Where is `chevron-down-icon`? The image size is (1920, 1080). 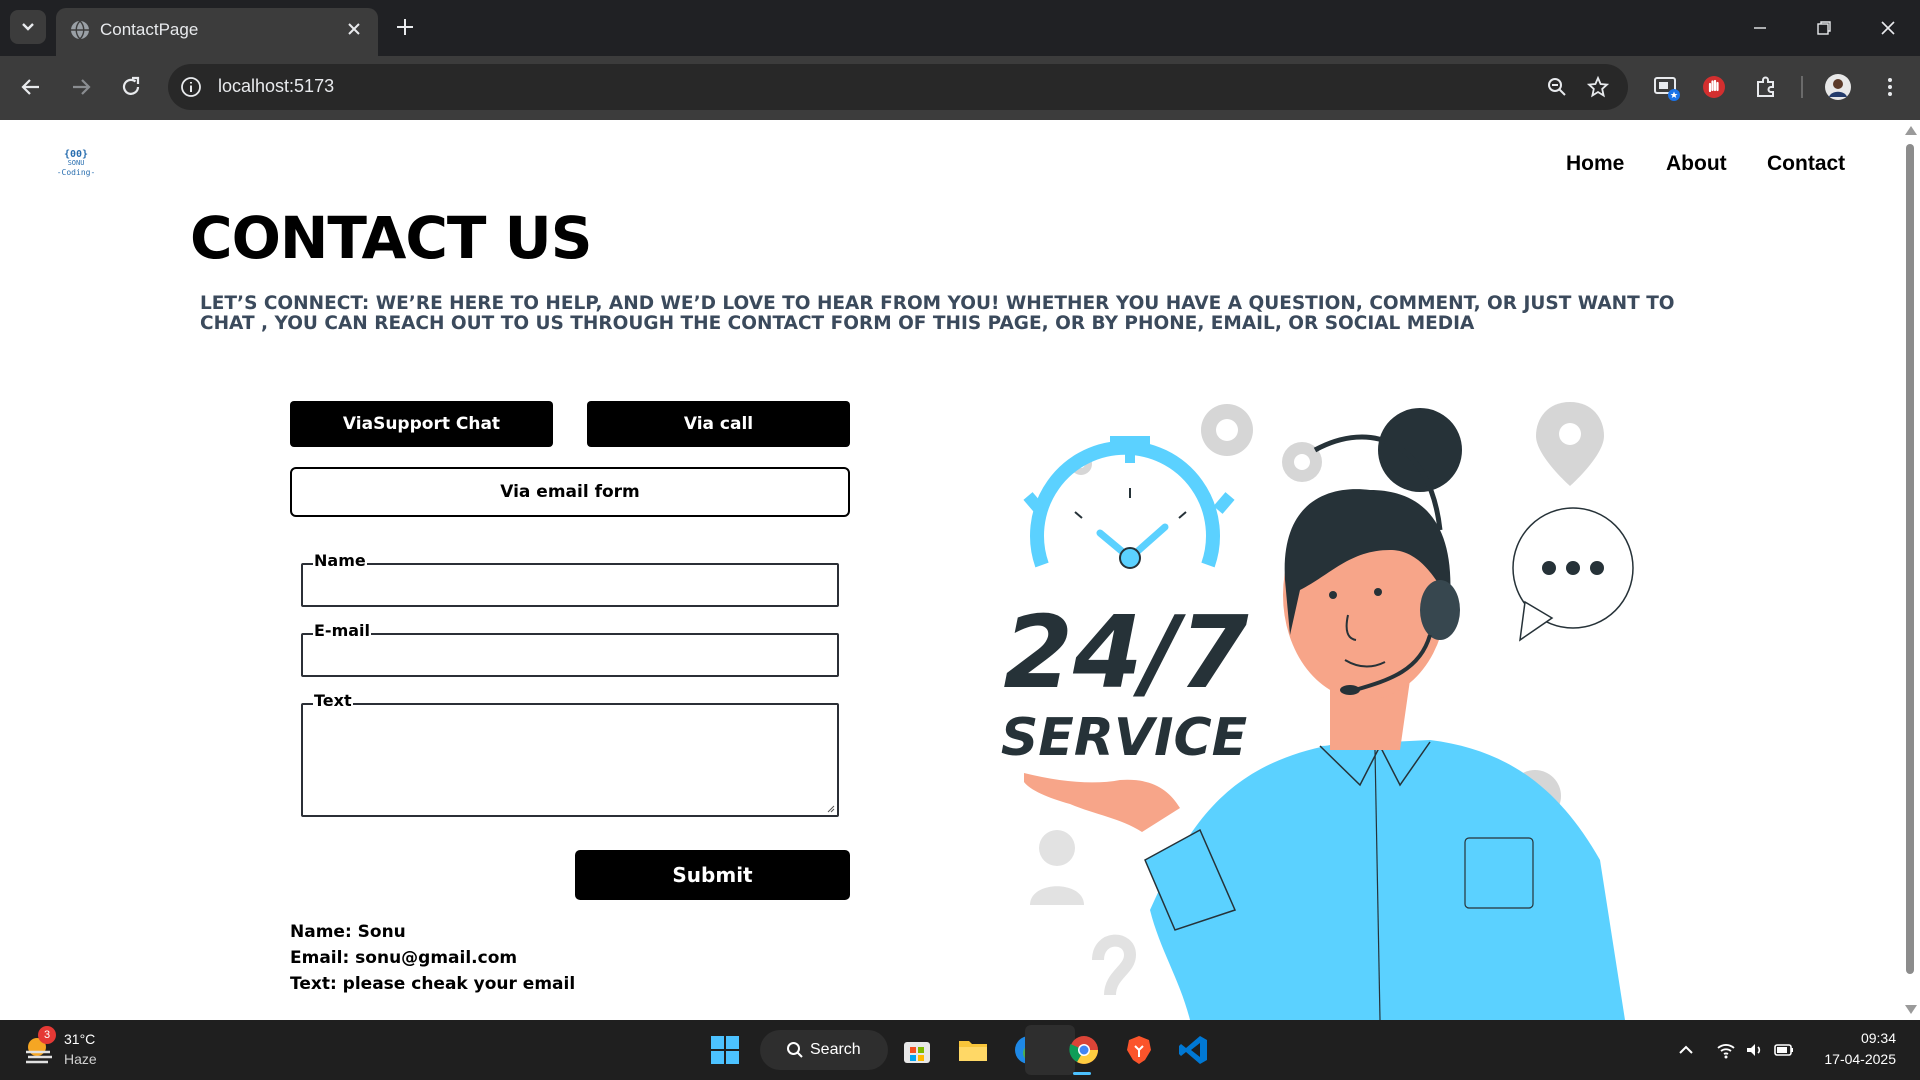 chevron-down-icon is located at coordinates (28, 27).